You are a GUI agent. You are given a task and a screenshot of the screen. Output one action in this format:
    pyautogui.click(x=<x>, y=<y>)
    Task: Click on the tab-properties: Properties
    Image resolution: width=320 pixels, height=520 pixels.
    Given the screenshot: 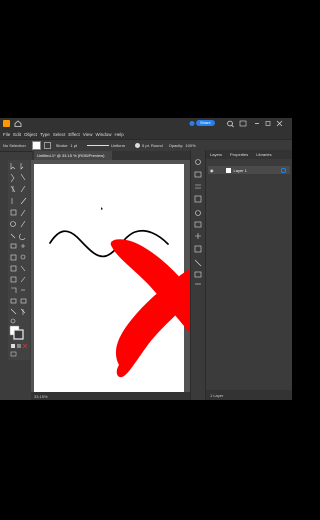 What is the action you would take?
    pyautogui.click(x=239, y=154)
    